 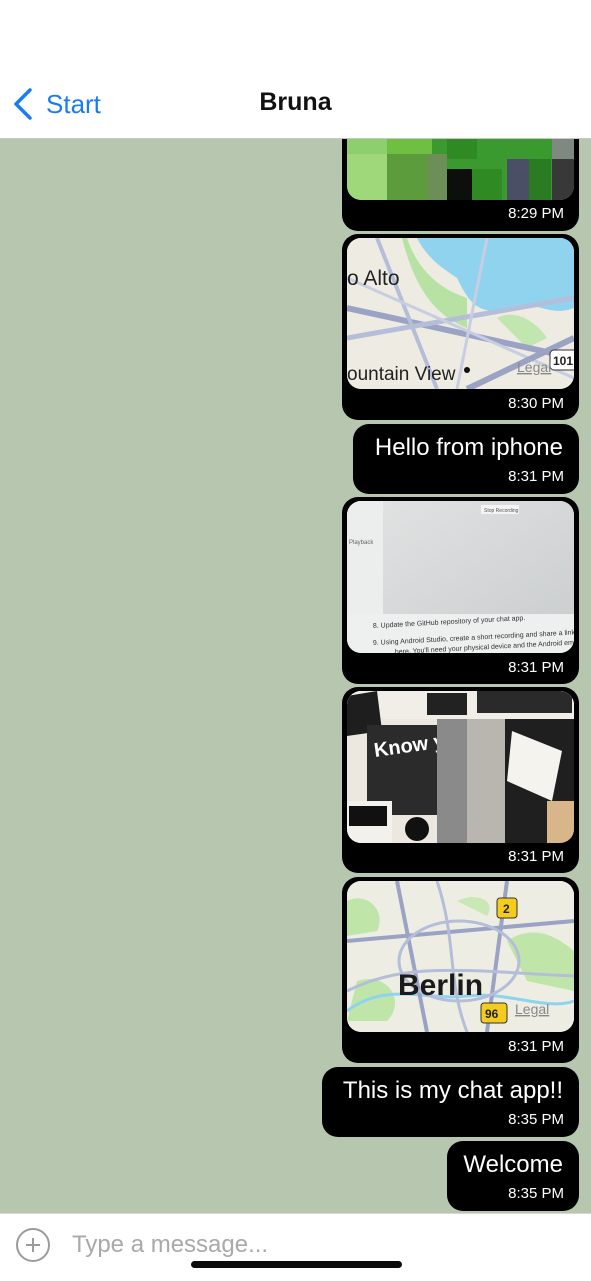 What do you see at coordinates (295, 69) in the screenshot?
I see `navigation-bar: Start Bruna` at bounding box center [295, 69].